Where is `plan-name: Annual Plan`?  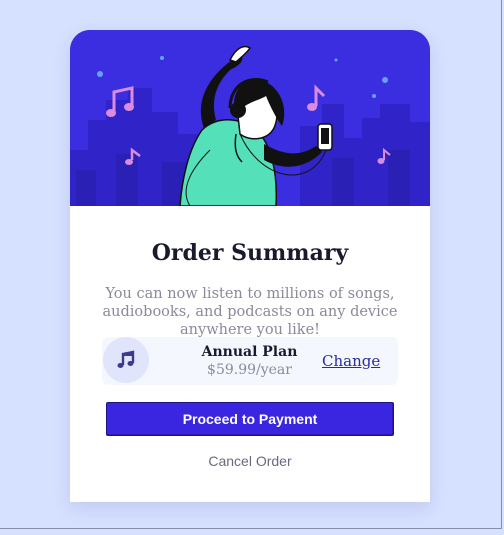
plan-name: Annual Plan is located at coordinates (249, 352).